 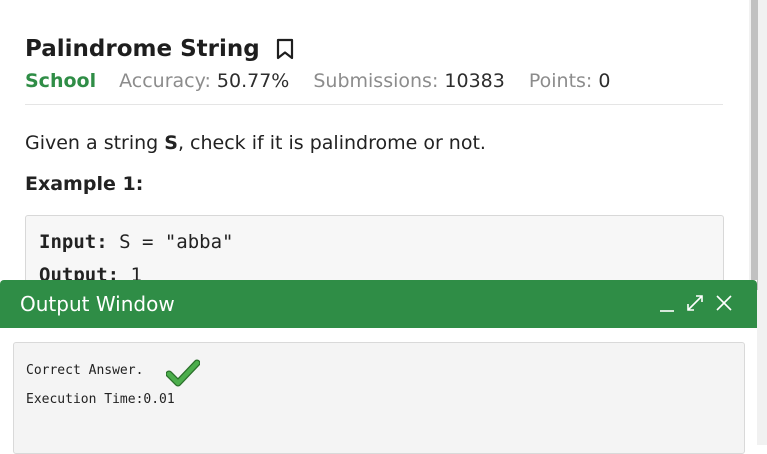 I want to click on statement-prefix: Given a string, so click(x=95, y=143).